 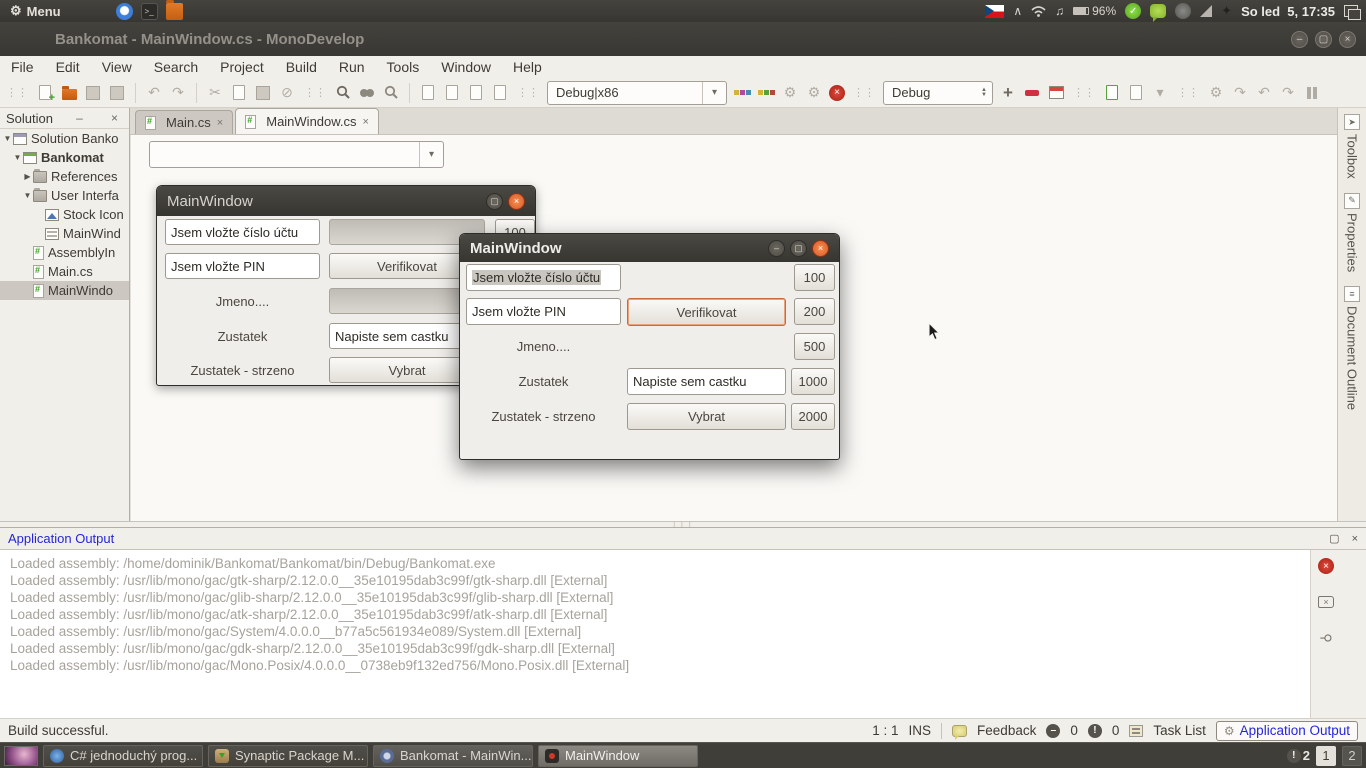 What do you see at coordinates (93, 93) in the screenshot?
I see `save-icon` at bounding box center [93, 93].